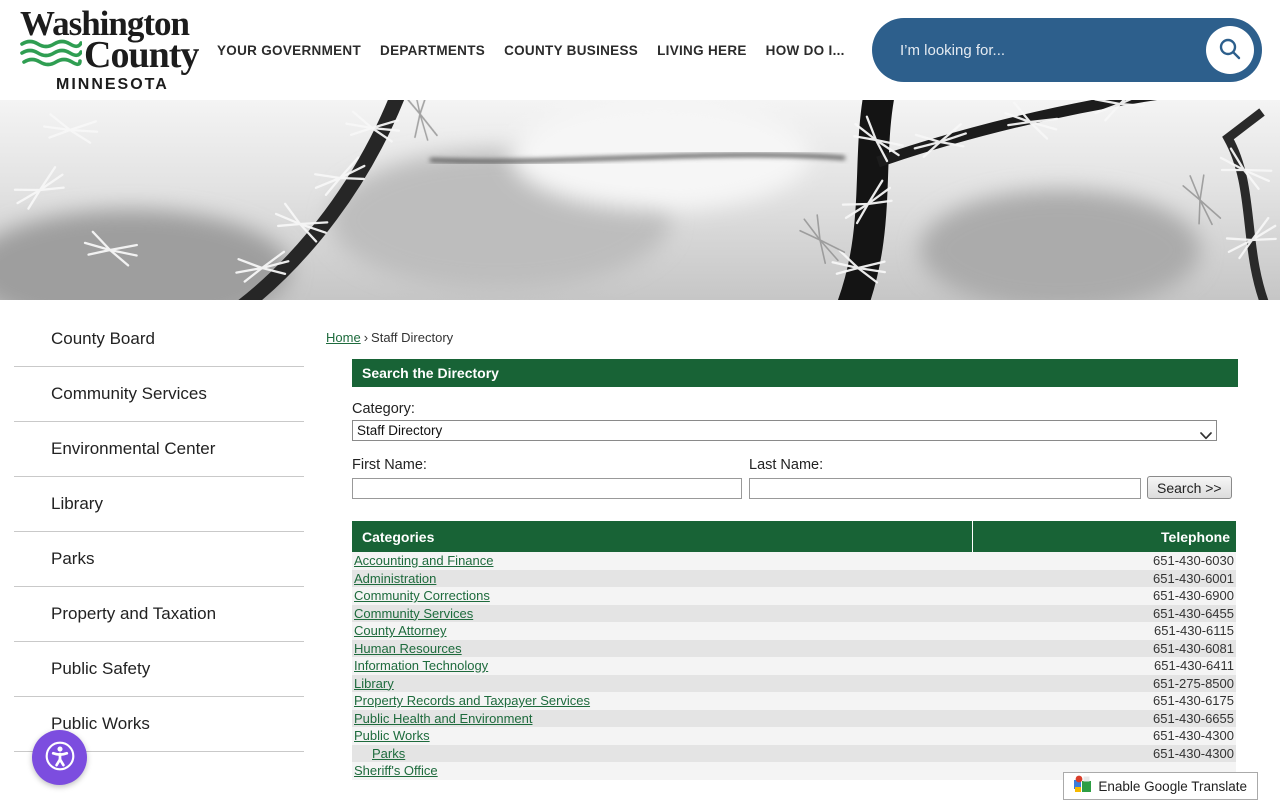  What do you see at coordinates (1172, 786) in the screenshot?
I see `translate-label: Enable Google Translate` at bounding box center [1172, 786].